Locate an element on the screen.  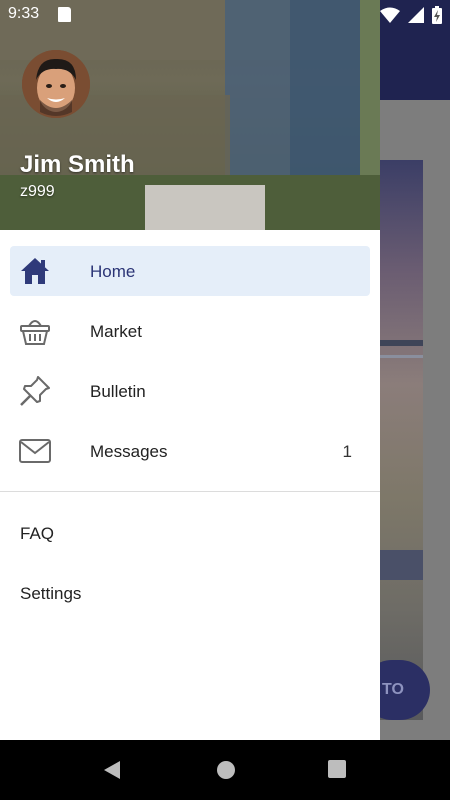
background-image-card is located at coordinates (401, 440).